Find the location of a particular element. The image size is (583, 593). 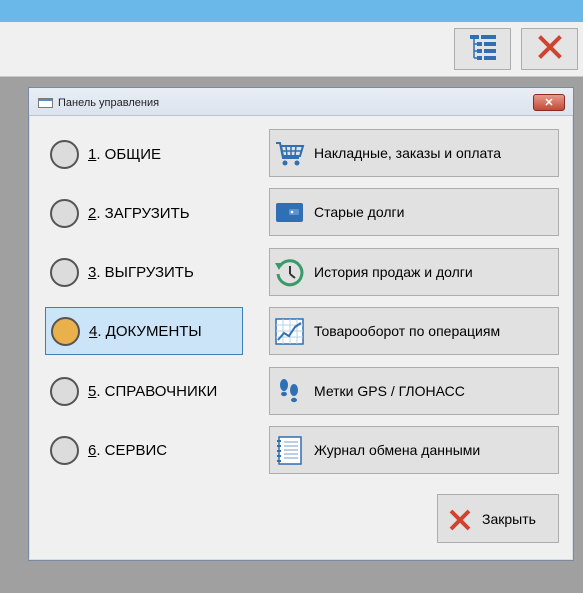

app-close-button is located at coordinates (549, 49).